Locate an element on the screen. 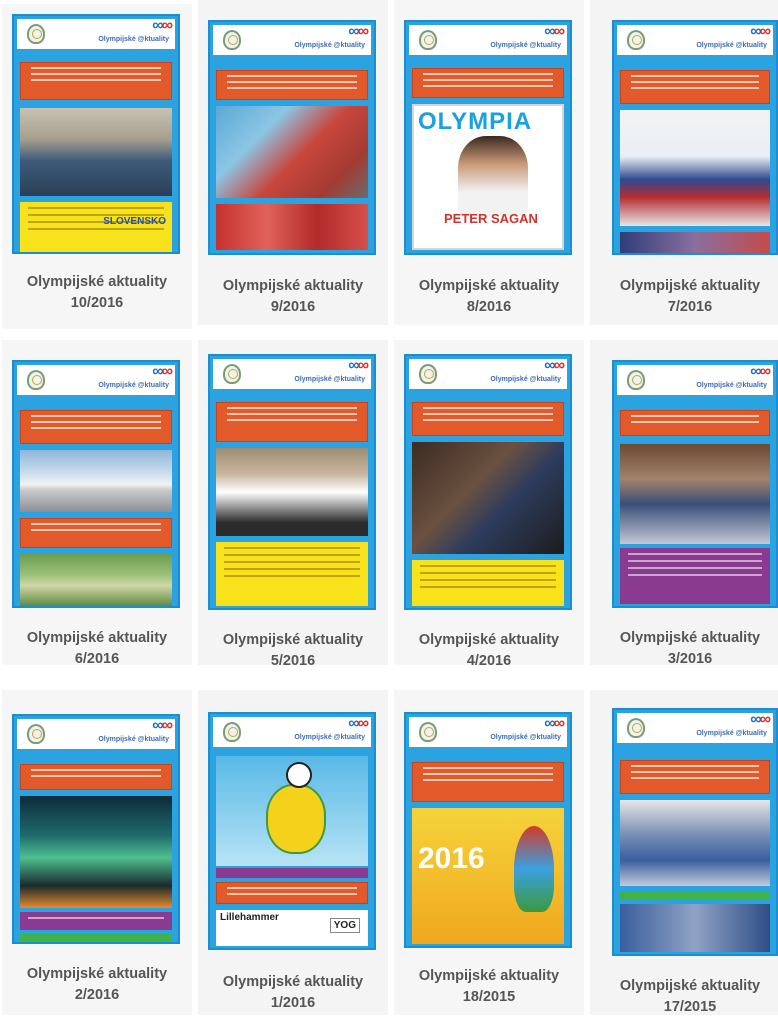 The width and height of the screenshot is (778, 1022). mascot-illustration is located at coordinates (296, 819).